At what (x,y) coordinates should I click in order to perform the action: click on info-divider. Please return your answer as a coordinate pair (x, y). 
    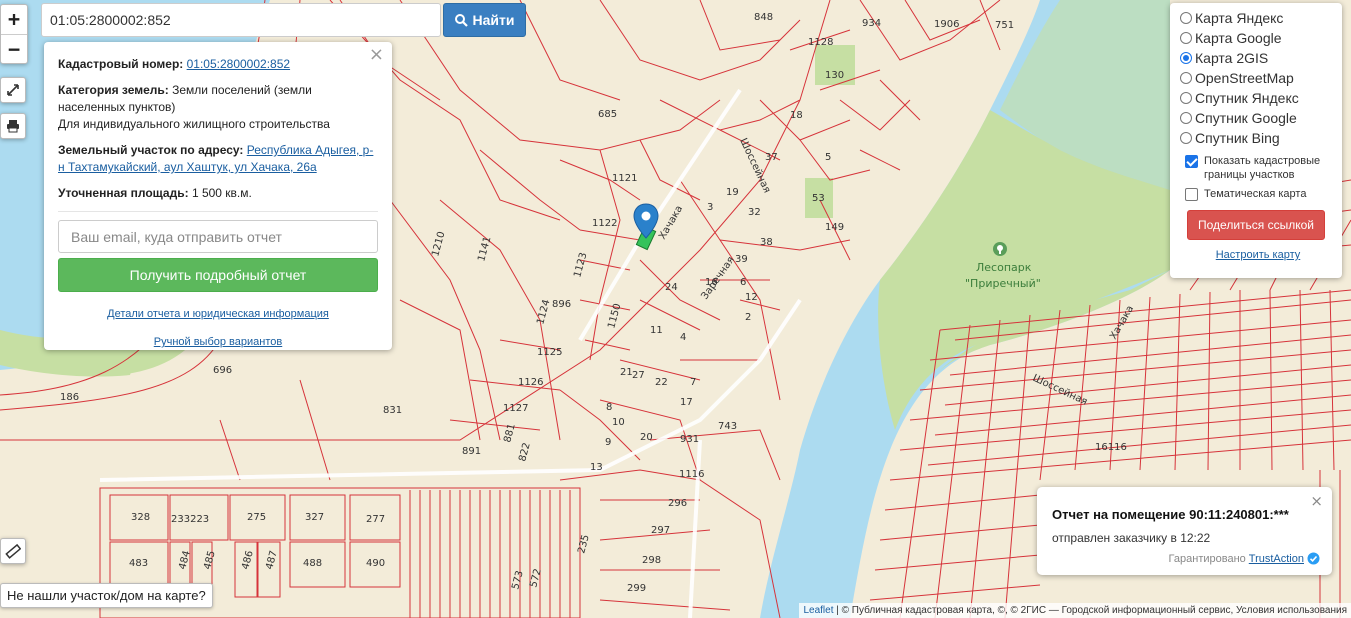
    Looking at the image, I should click on (218, 211).